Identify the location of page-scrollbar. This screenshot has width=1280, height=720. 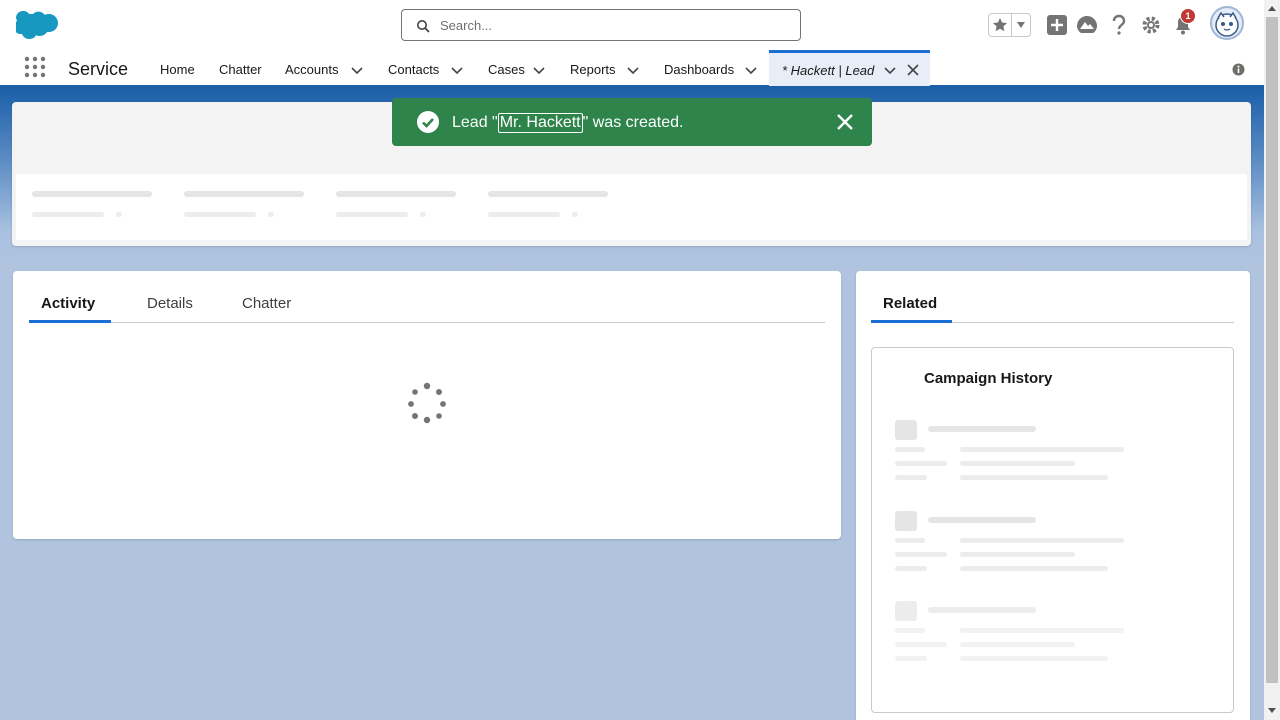
(1272, 360).